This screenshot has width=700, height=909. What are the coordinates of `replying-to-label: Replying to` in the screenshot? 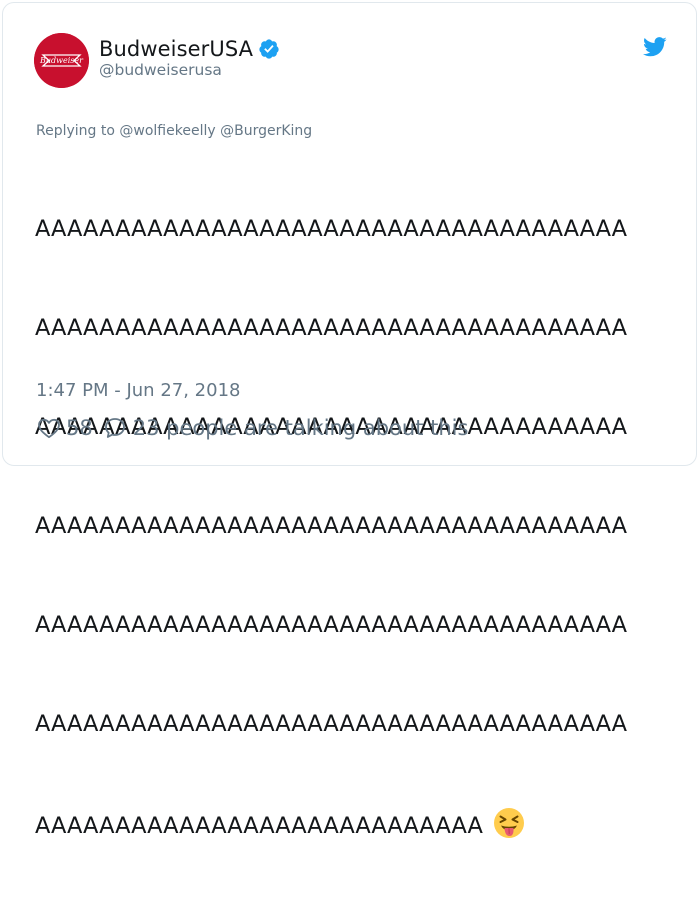 It's located at (75, 131).